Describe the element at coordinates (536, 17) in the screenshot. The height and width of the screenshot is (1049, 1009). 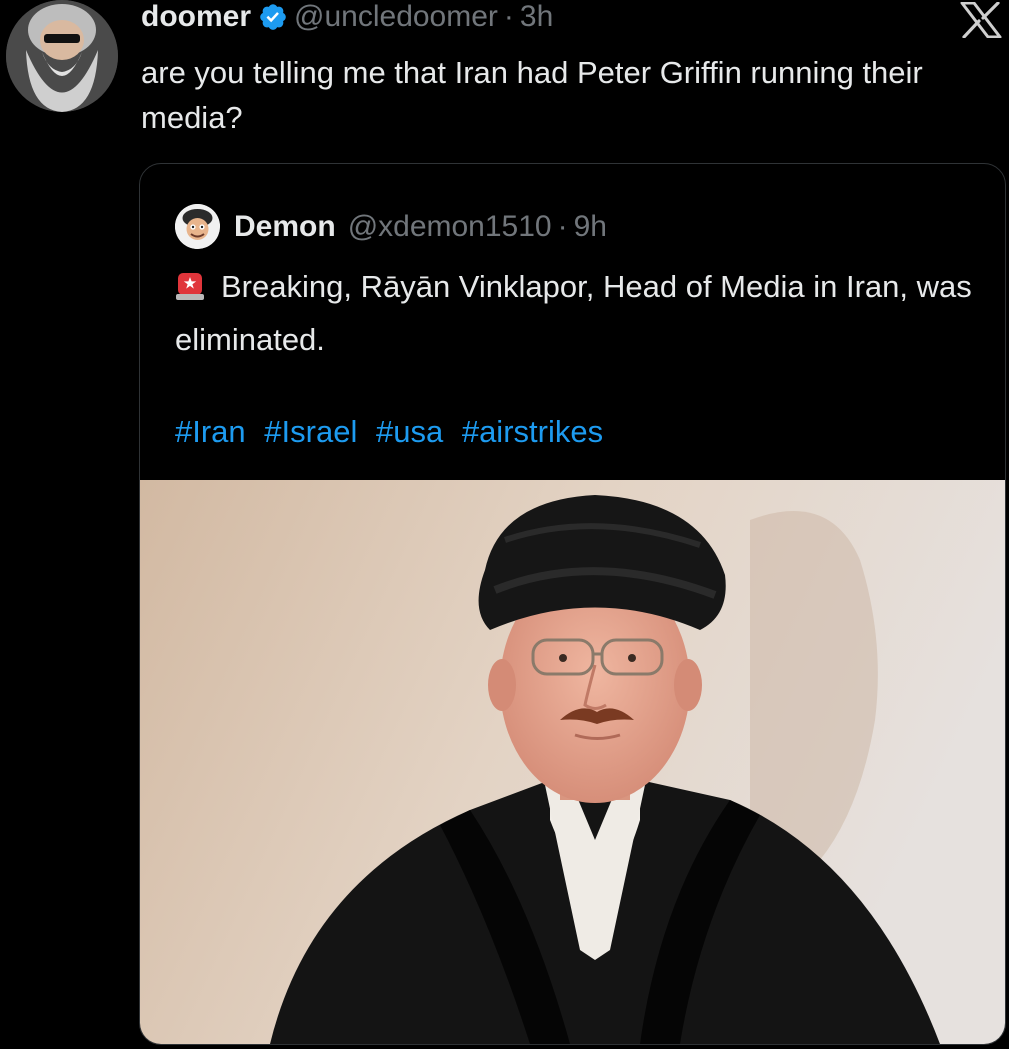
I see `tweet-time: 3h` at that location.